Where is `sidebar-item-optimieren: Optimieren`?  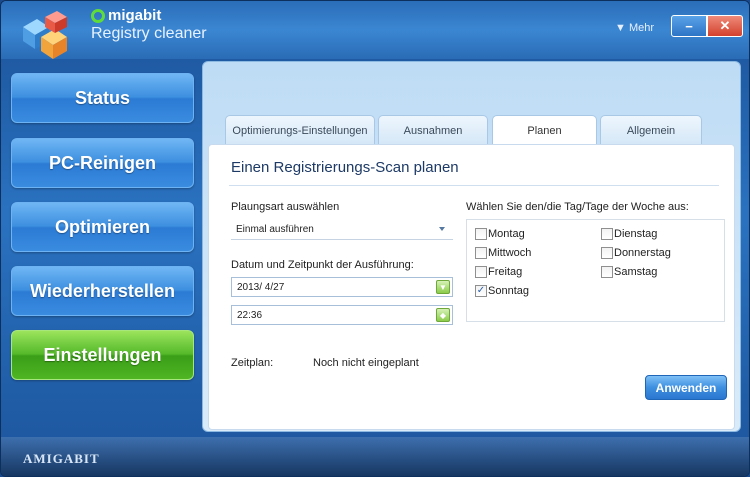
sidebar-item-optimieren: Optimieren is located at coordinates (102, 227).